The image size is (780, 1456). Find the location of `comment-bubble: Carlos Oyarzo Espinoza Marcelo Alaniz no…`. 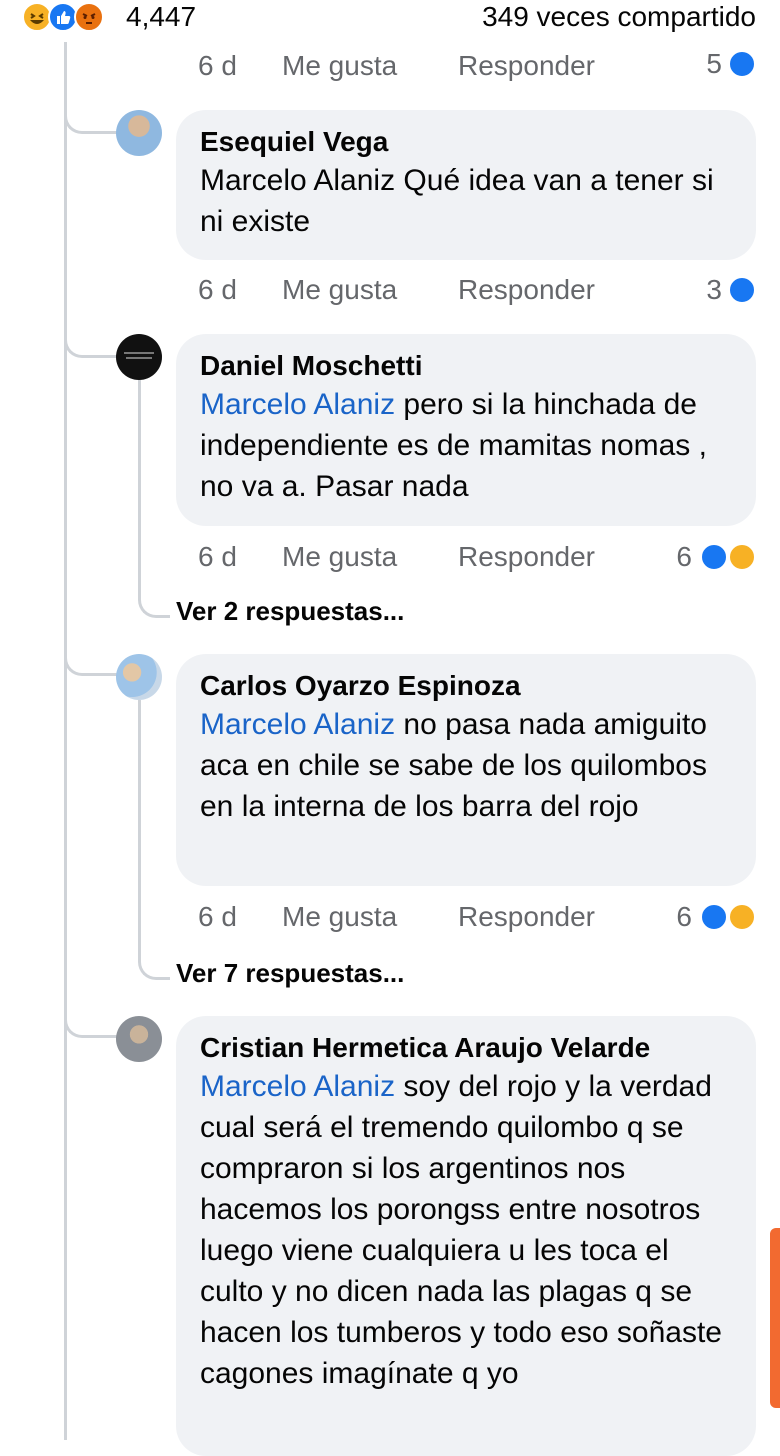

comment-bubble: Carlos Oyarzo Espinoza Marcelo Alaniz no… is located at coordinates (466, 770).